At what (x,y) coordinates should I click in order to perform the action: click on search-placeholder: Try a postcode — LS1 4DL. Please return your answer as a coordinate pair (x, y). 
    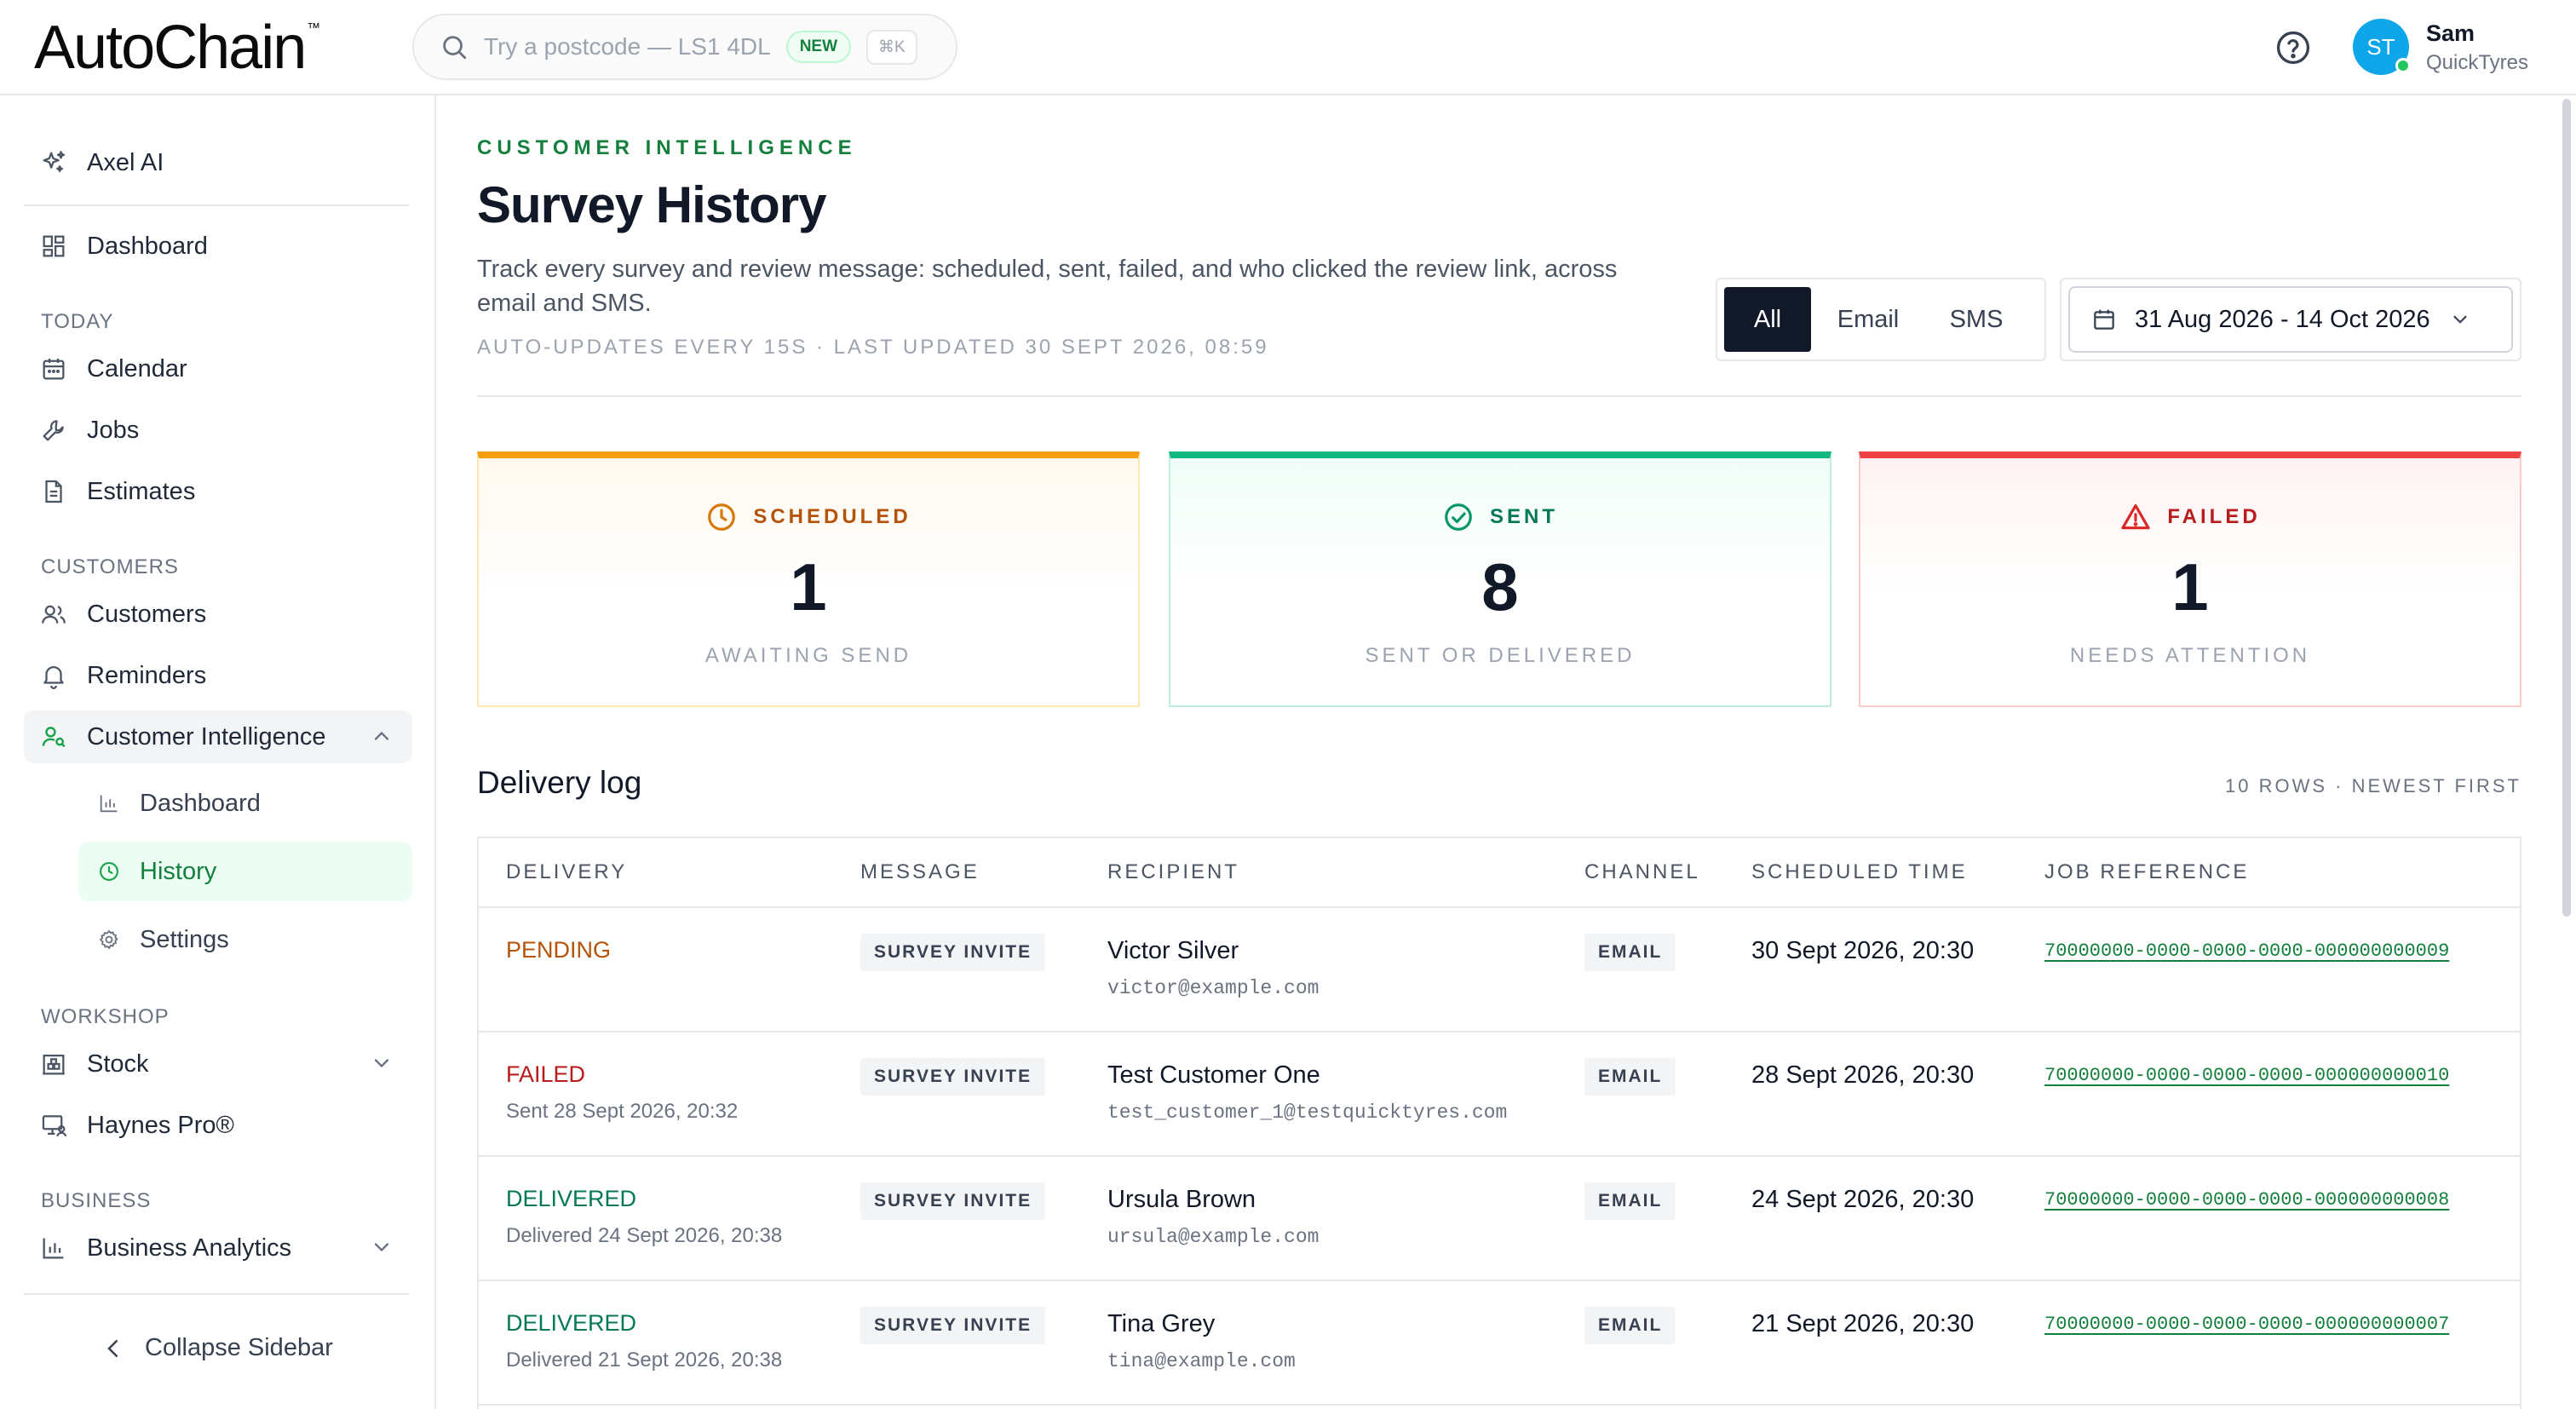
    Looking at the image, I should click on (627, 46).